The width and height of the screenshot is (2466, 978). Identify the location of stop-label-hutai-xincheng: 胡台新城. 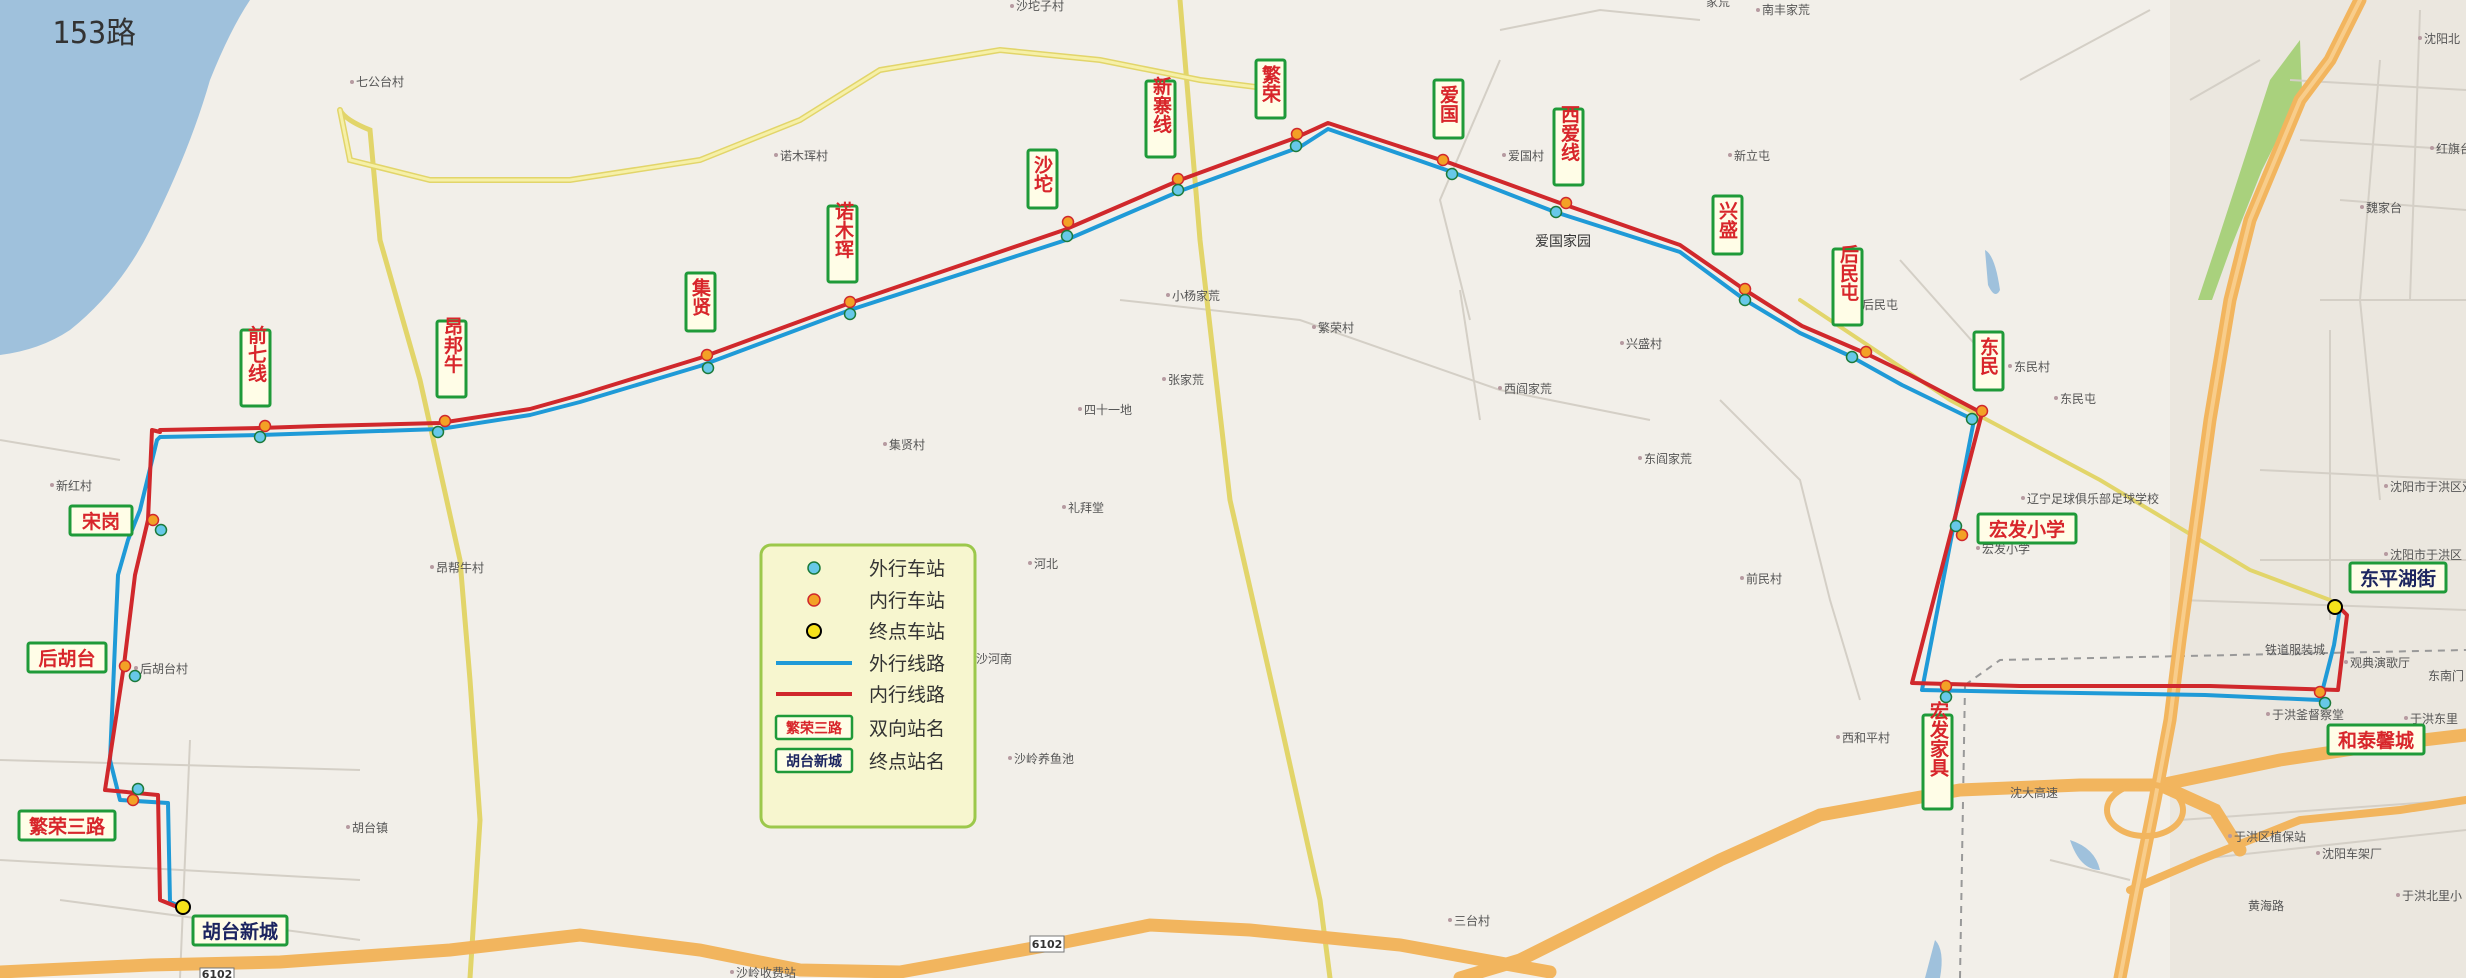
(240, 930).